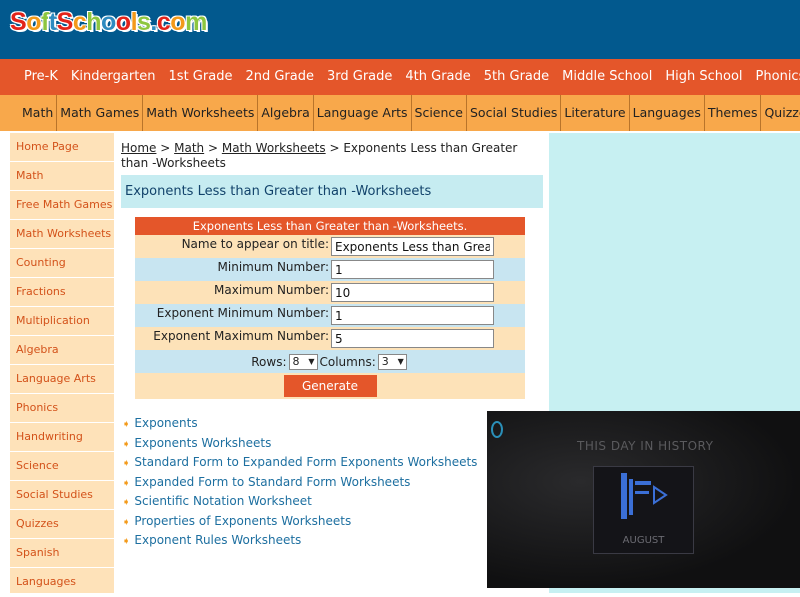  I want to click on related-link: ➧ Exponents Worksheets, so click(299, 444).